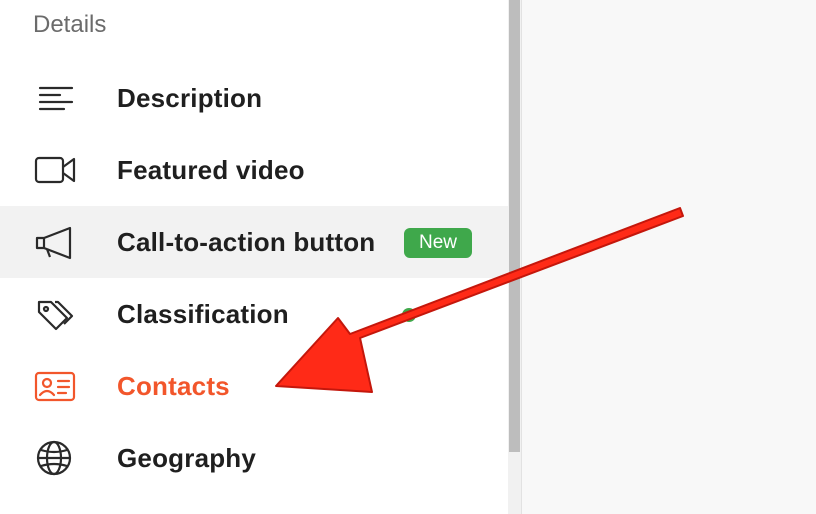 This screenshot has height=514, width=816. What do you see at coordinates (187, 458) in the screenshot?
I see `sidebar-item-label: Geography` at bounding box center [187, 458].